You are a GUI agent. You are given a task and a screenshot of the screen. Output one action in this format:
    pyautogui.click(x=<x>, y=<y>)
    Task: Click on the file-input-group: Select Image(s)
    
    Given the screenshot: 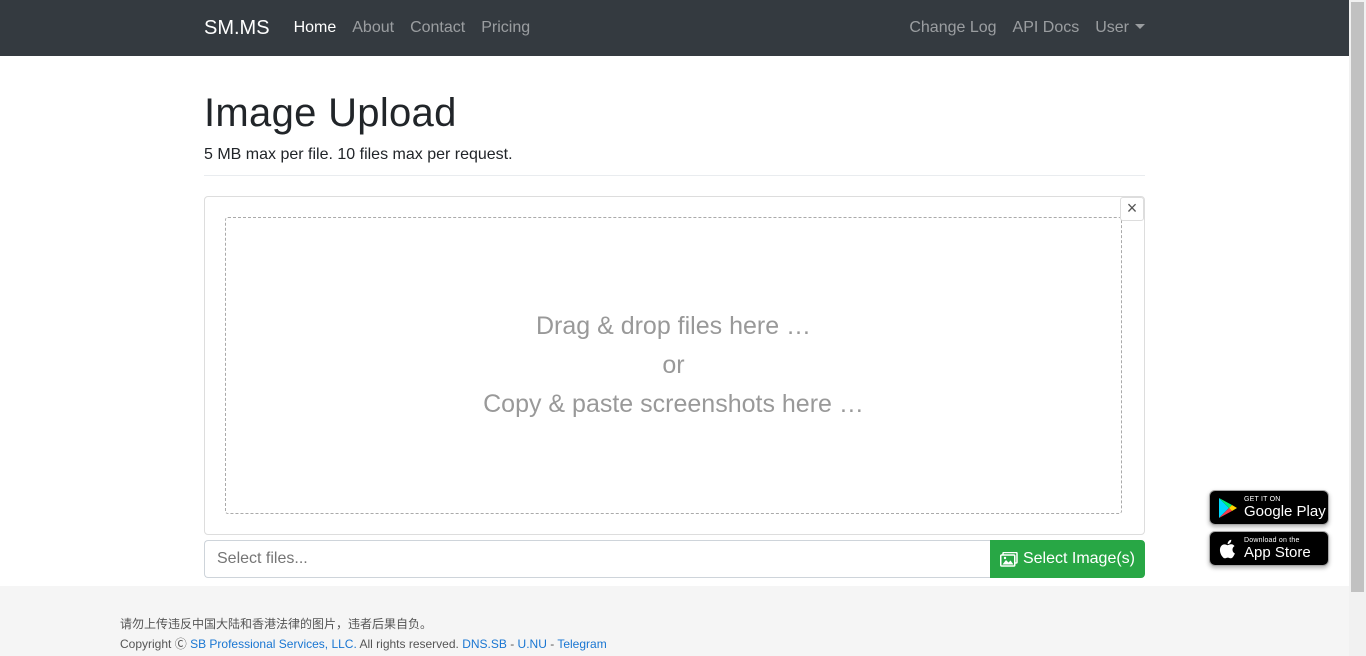 What is the action you would take?
    pyautogui.click(x=674, y=559)
    